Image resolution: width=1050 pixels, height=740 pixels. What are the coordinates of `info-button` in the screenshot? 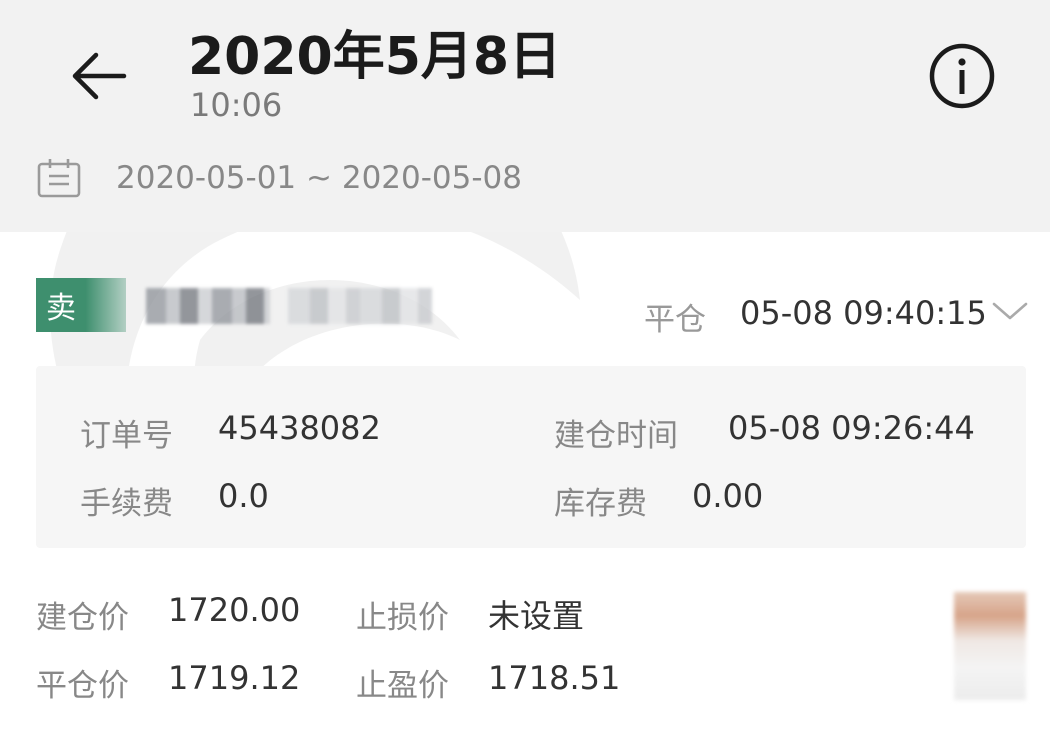 It's located at (962, 76).